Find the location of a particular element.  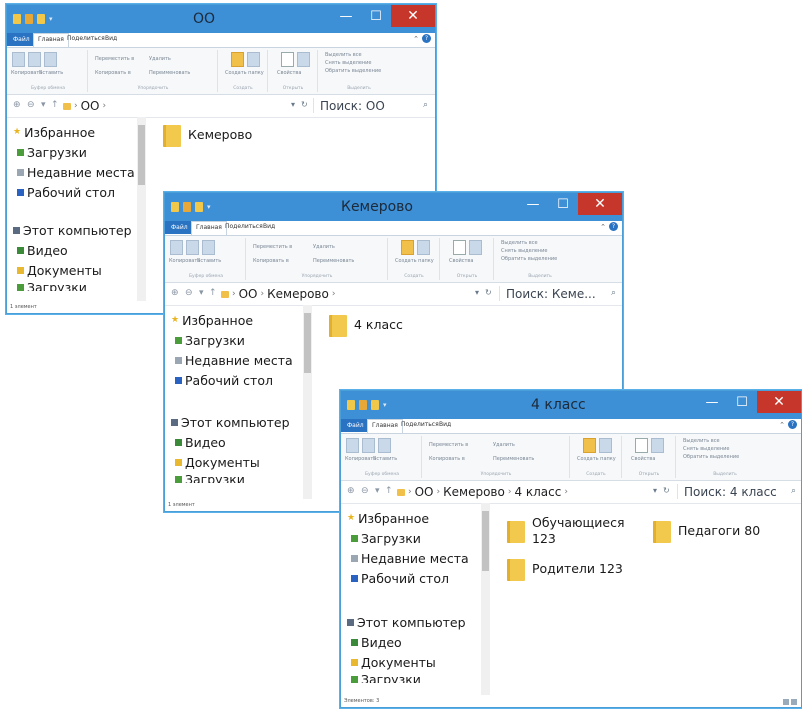

breadcrumb: › ОО › is located at coordinates (84, 106).